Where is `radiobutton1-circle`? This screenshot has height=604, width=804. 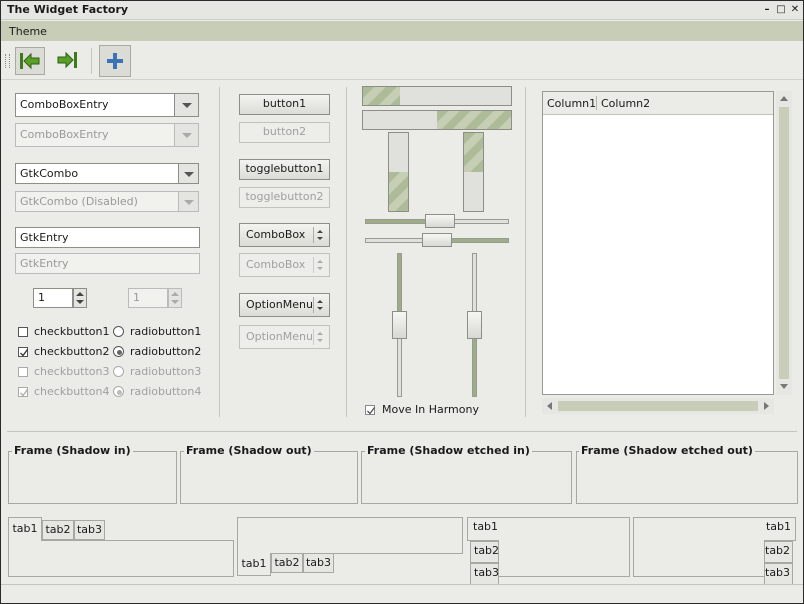 radiobutton1-circle is located at coordinates (118, 331).